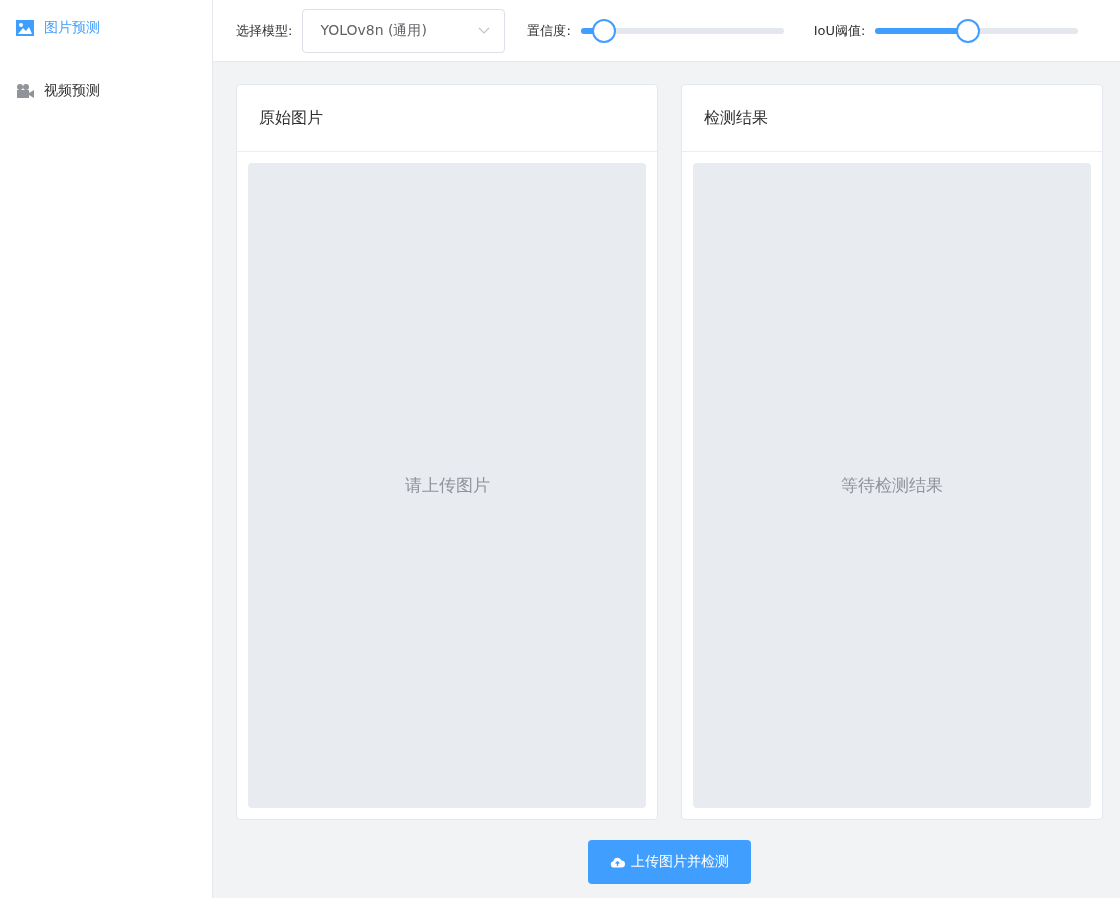 The width and height of the screenshot is (1120, 898). What do you see at coordinates (264, 30) in the screenshot?
I see `model-label: 选择模型:` at bounding box center [264, 30].